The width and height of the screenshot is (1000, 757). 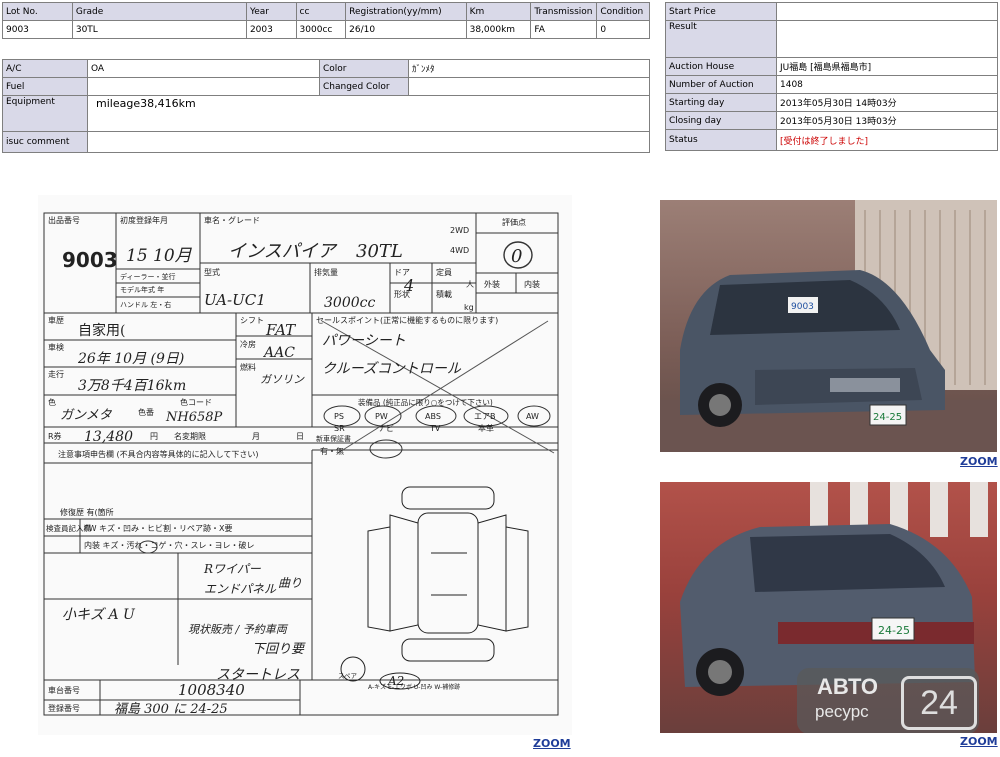 What do you see at coordinates (529, 86) in the screenshot?
I see `changed-color-value` at bounding box center [529, 86].